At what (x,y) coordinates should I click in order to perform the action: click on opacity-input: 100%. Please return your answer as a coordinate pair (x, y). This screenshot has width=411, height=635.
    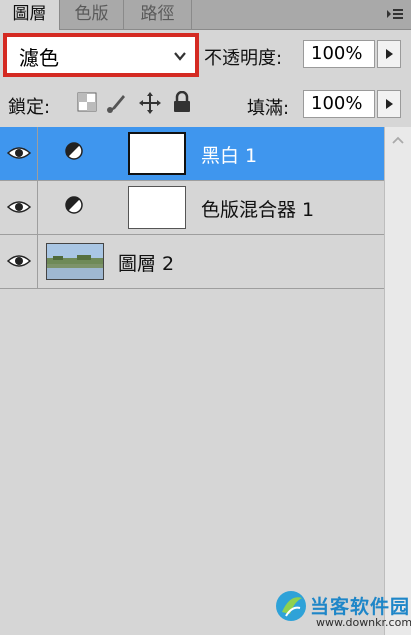
    Looking at the image, I should click on (339, 54).